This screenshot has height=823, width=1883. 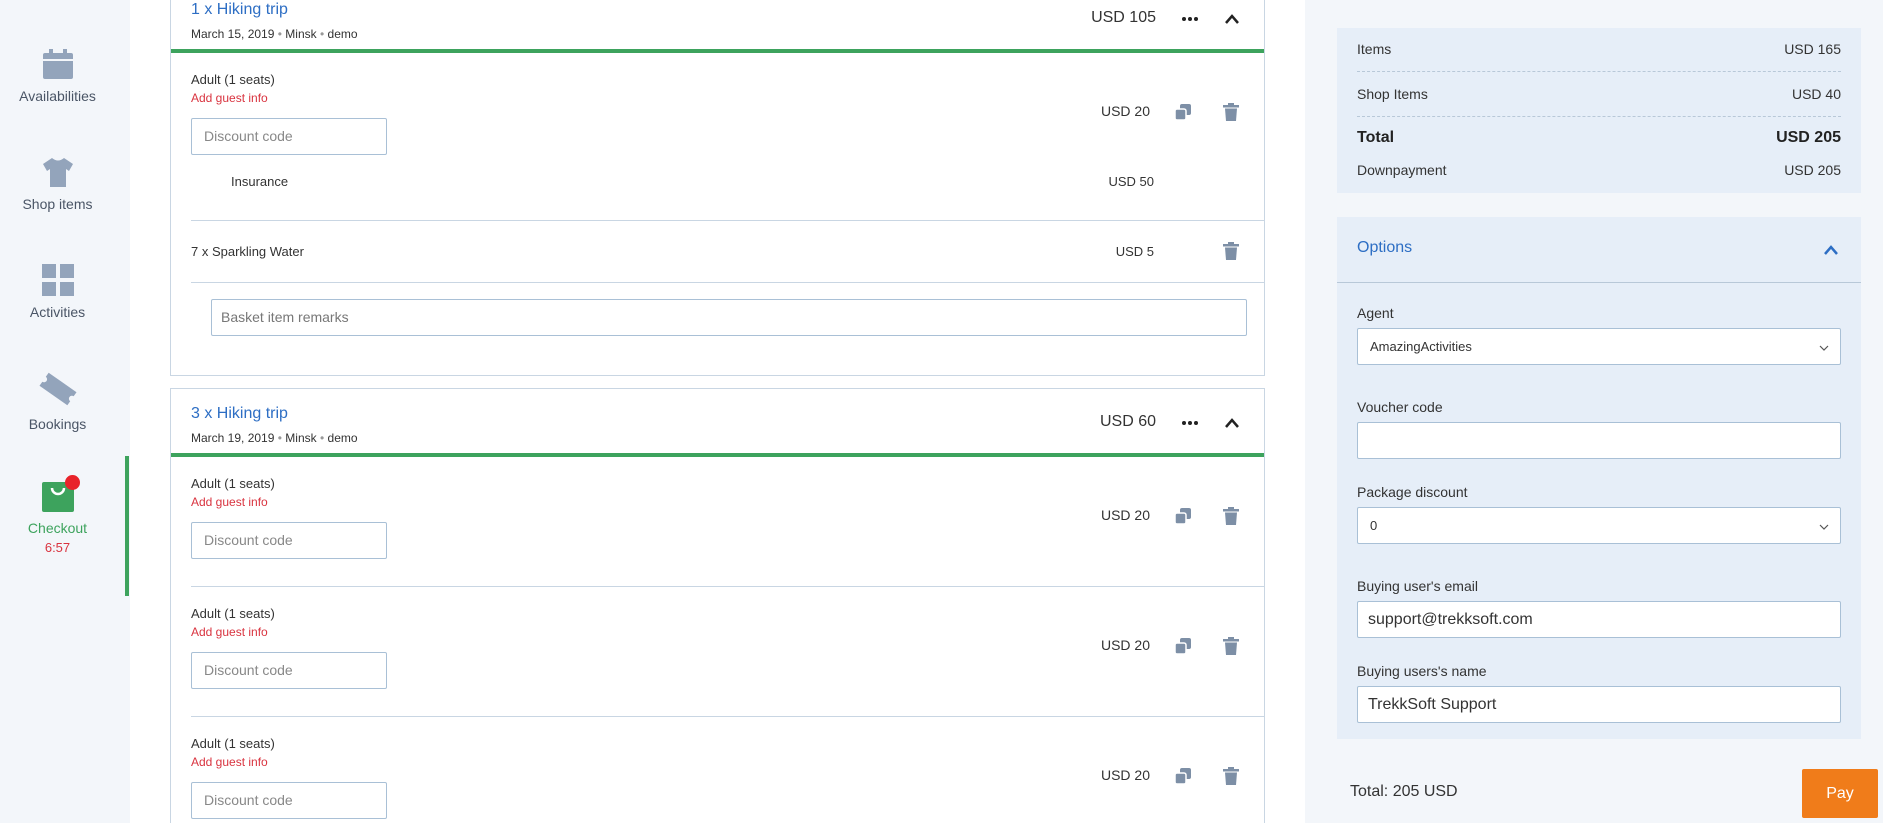 What do you see at coordinates (1599, 170) in the screenshot?
I see `summary-downpayment-row: Downpayment USD 205` at bounding box center [1599, 170].